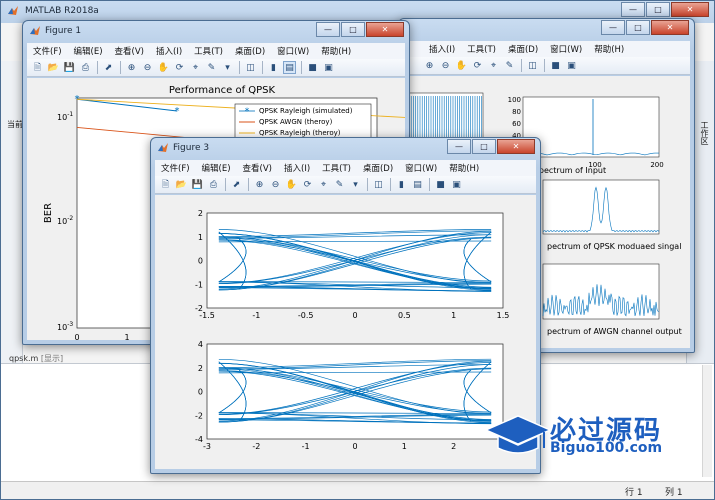  What do you see at coordinates (594, 165) in the screenshot?
I see `xtick: 100` at bounding box center [594, 165].